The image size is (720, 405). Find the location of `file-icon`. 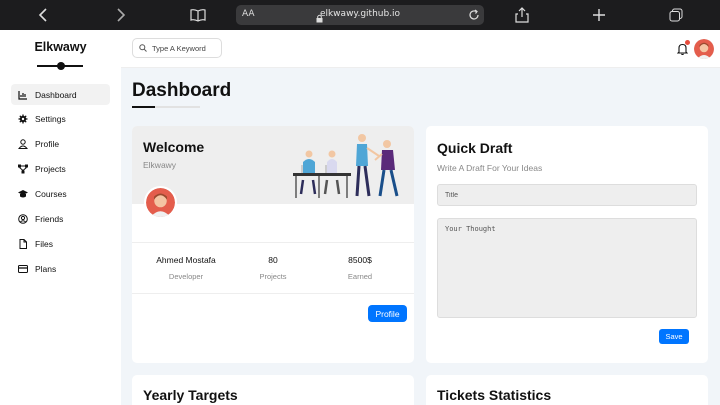

file-icon is located at coordinates (23, 243).